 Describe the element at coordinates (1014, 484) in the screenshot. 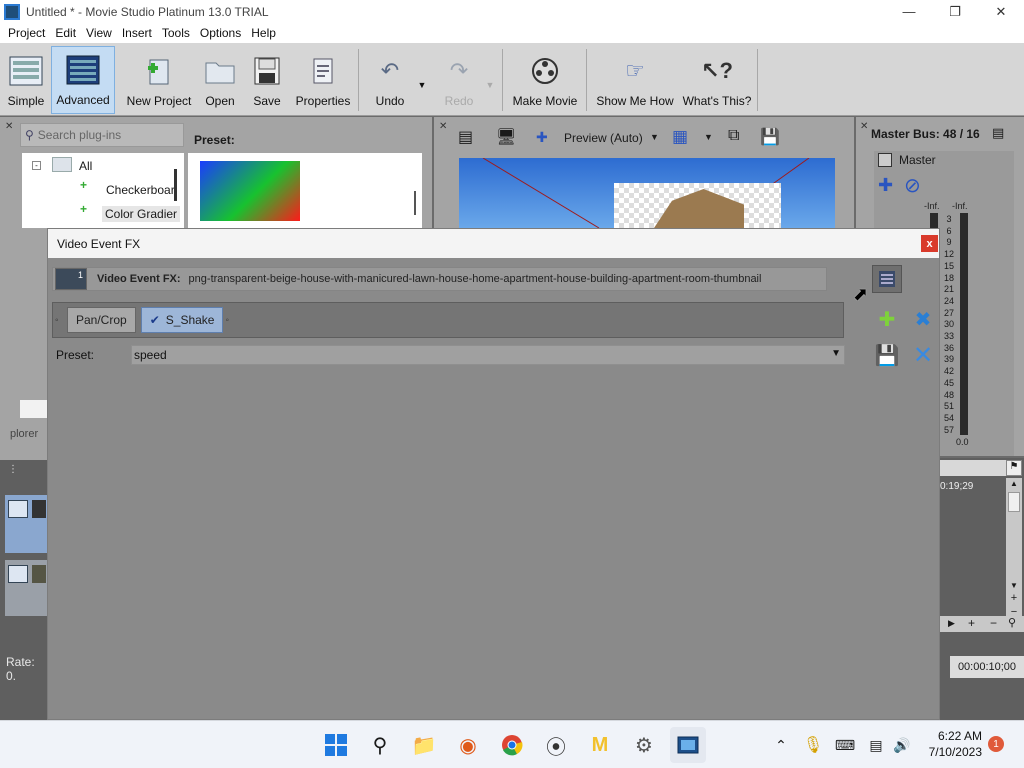

I see `chevron-up-icon: ▲` at that location.